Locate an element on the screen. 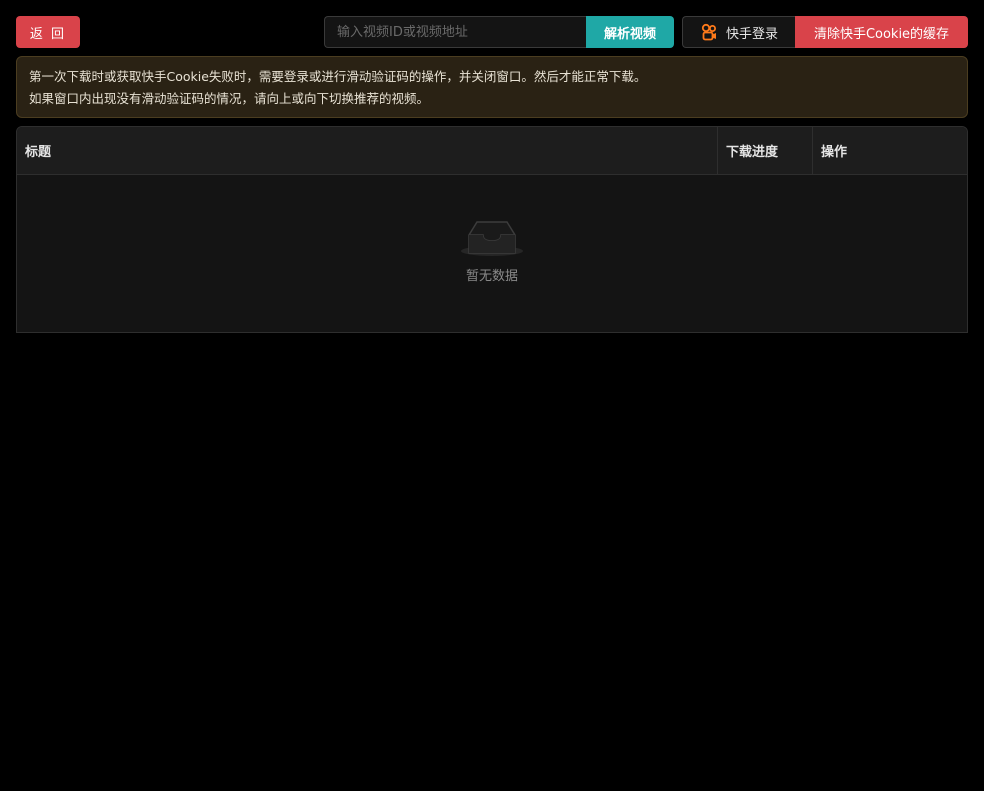 The image size is (984, 791). kuaishou-login-label: 快手登录 is located at coordinates (751, 34).